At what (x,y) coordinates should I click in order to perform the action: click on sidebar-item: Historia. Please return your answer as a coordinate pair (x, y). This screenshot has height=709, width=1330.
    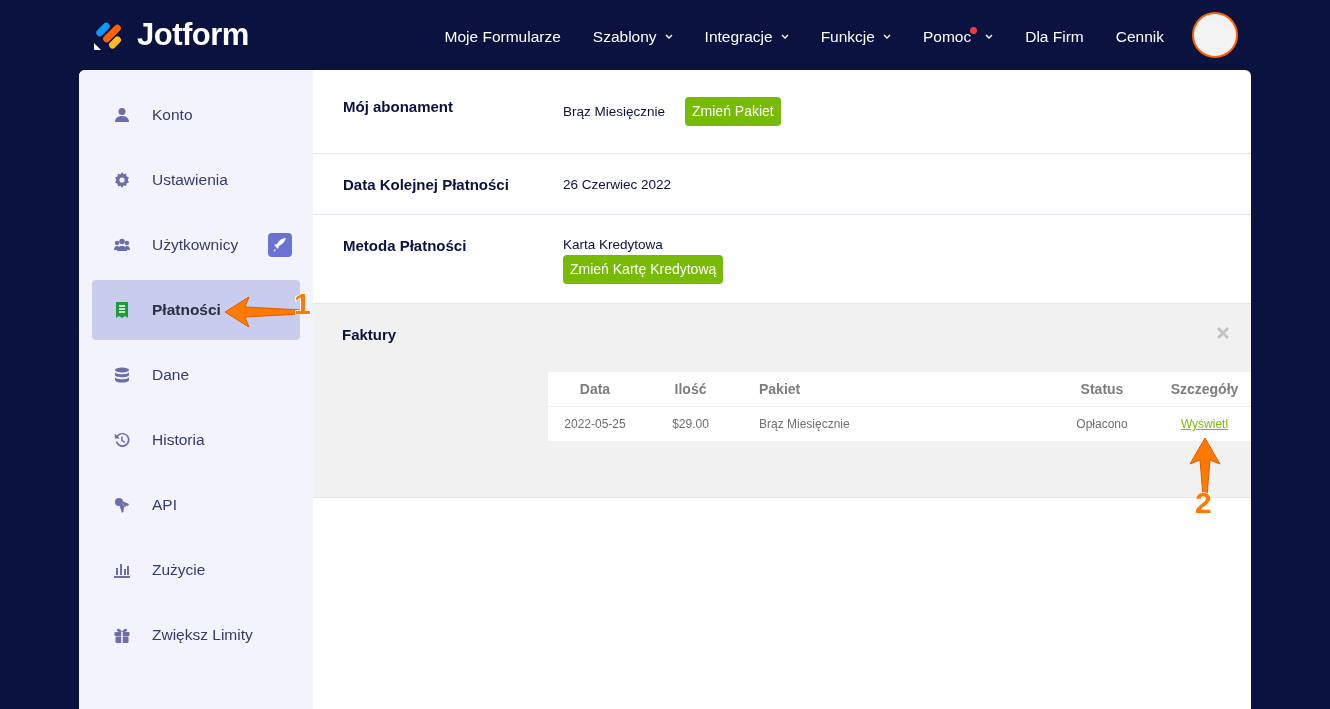
    Looking at the image, I should click on (196, 440).